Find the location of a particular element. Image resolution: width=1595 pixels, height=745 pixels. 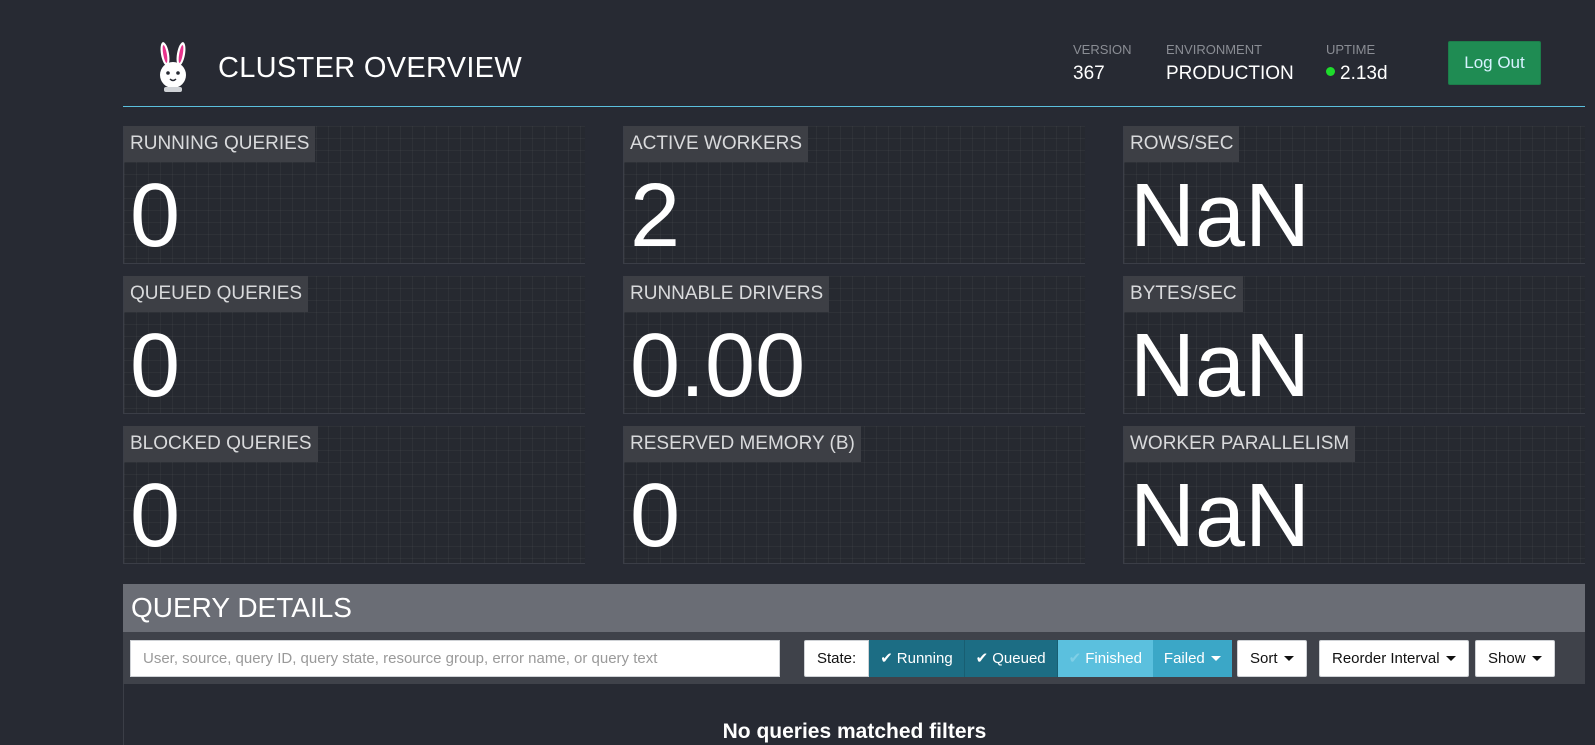

state-label: State: is located at coordinates (837, 658).